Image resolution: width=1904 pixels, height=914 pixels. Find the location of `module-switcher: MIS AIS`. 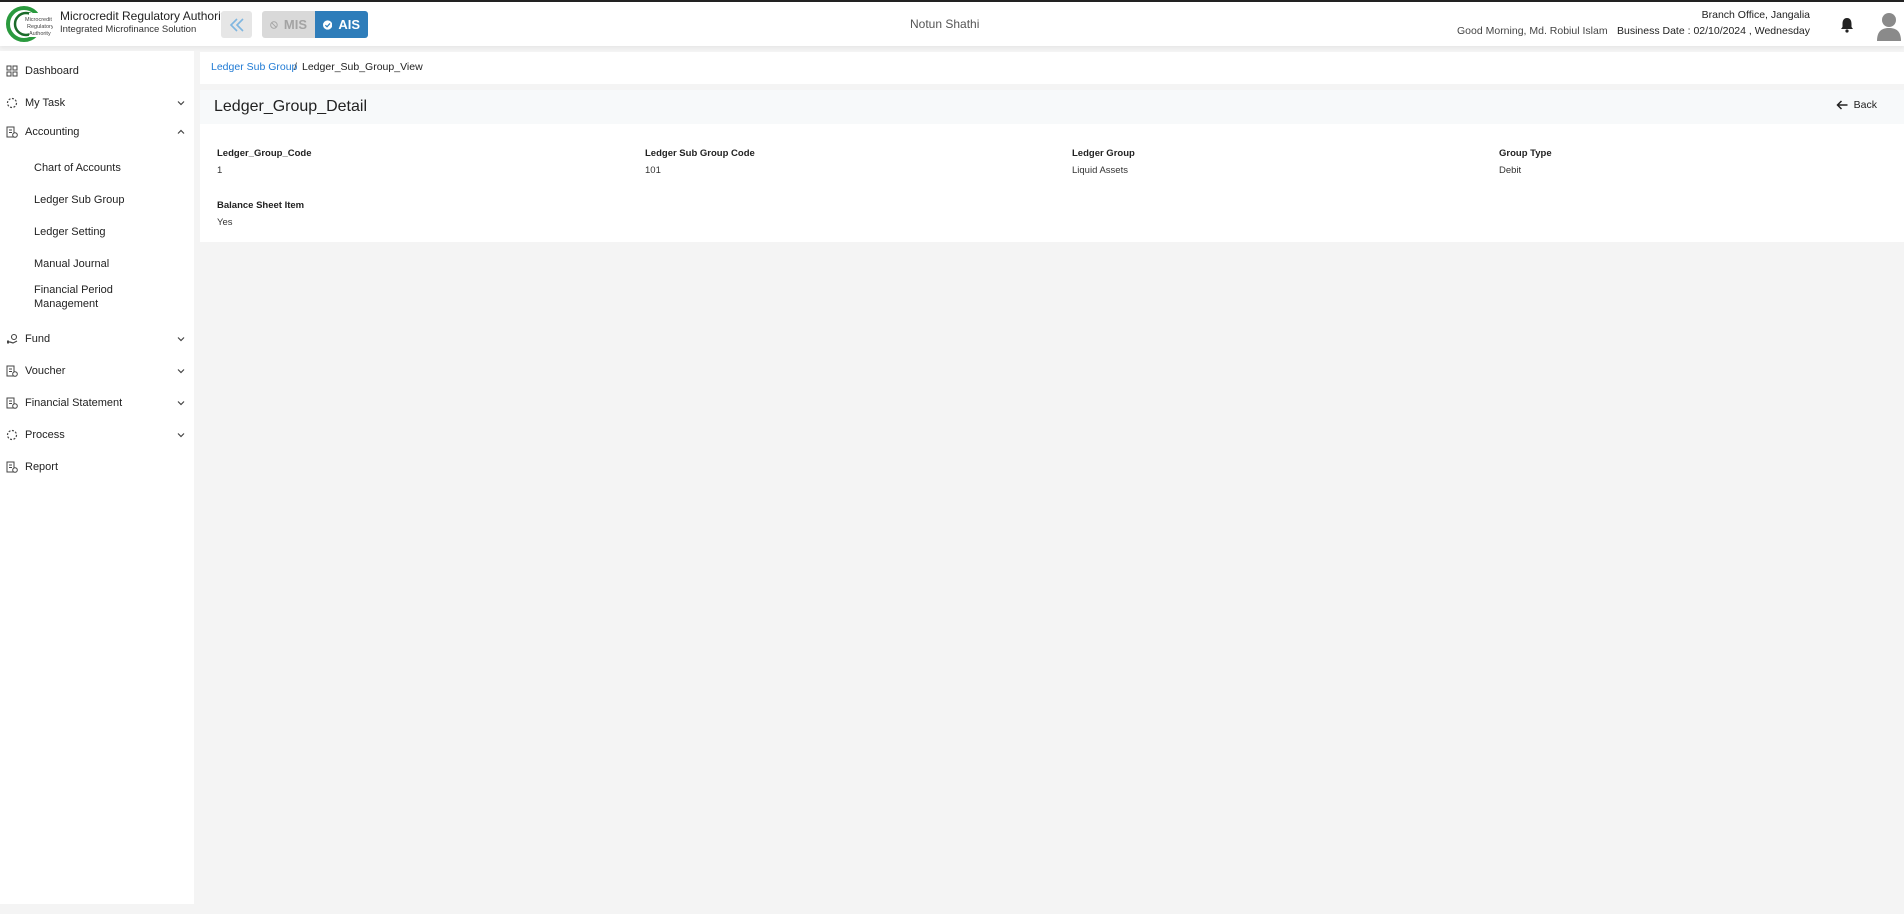

module-switcher: MIS AIS is located at coordinates (315, 24).